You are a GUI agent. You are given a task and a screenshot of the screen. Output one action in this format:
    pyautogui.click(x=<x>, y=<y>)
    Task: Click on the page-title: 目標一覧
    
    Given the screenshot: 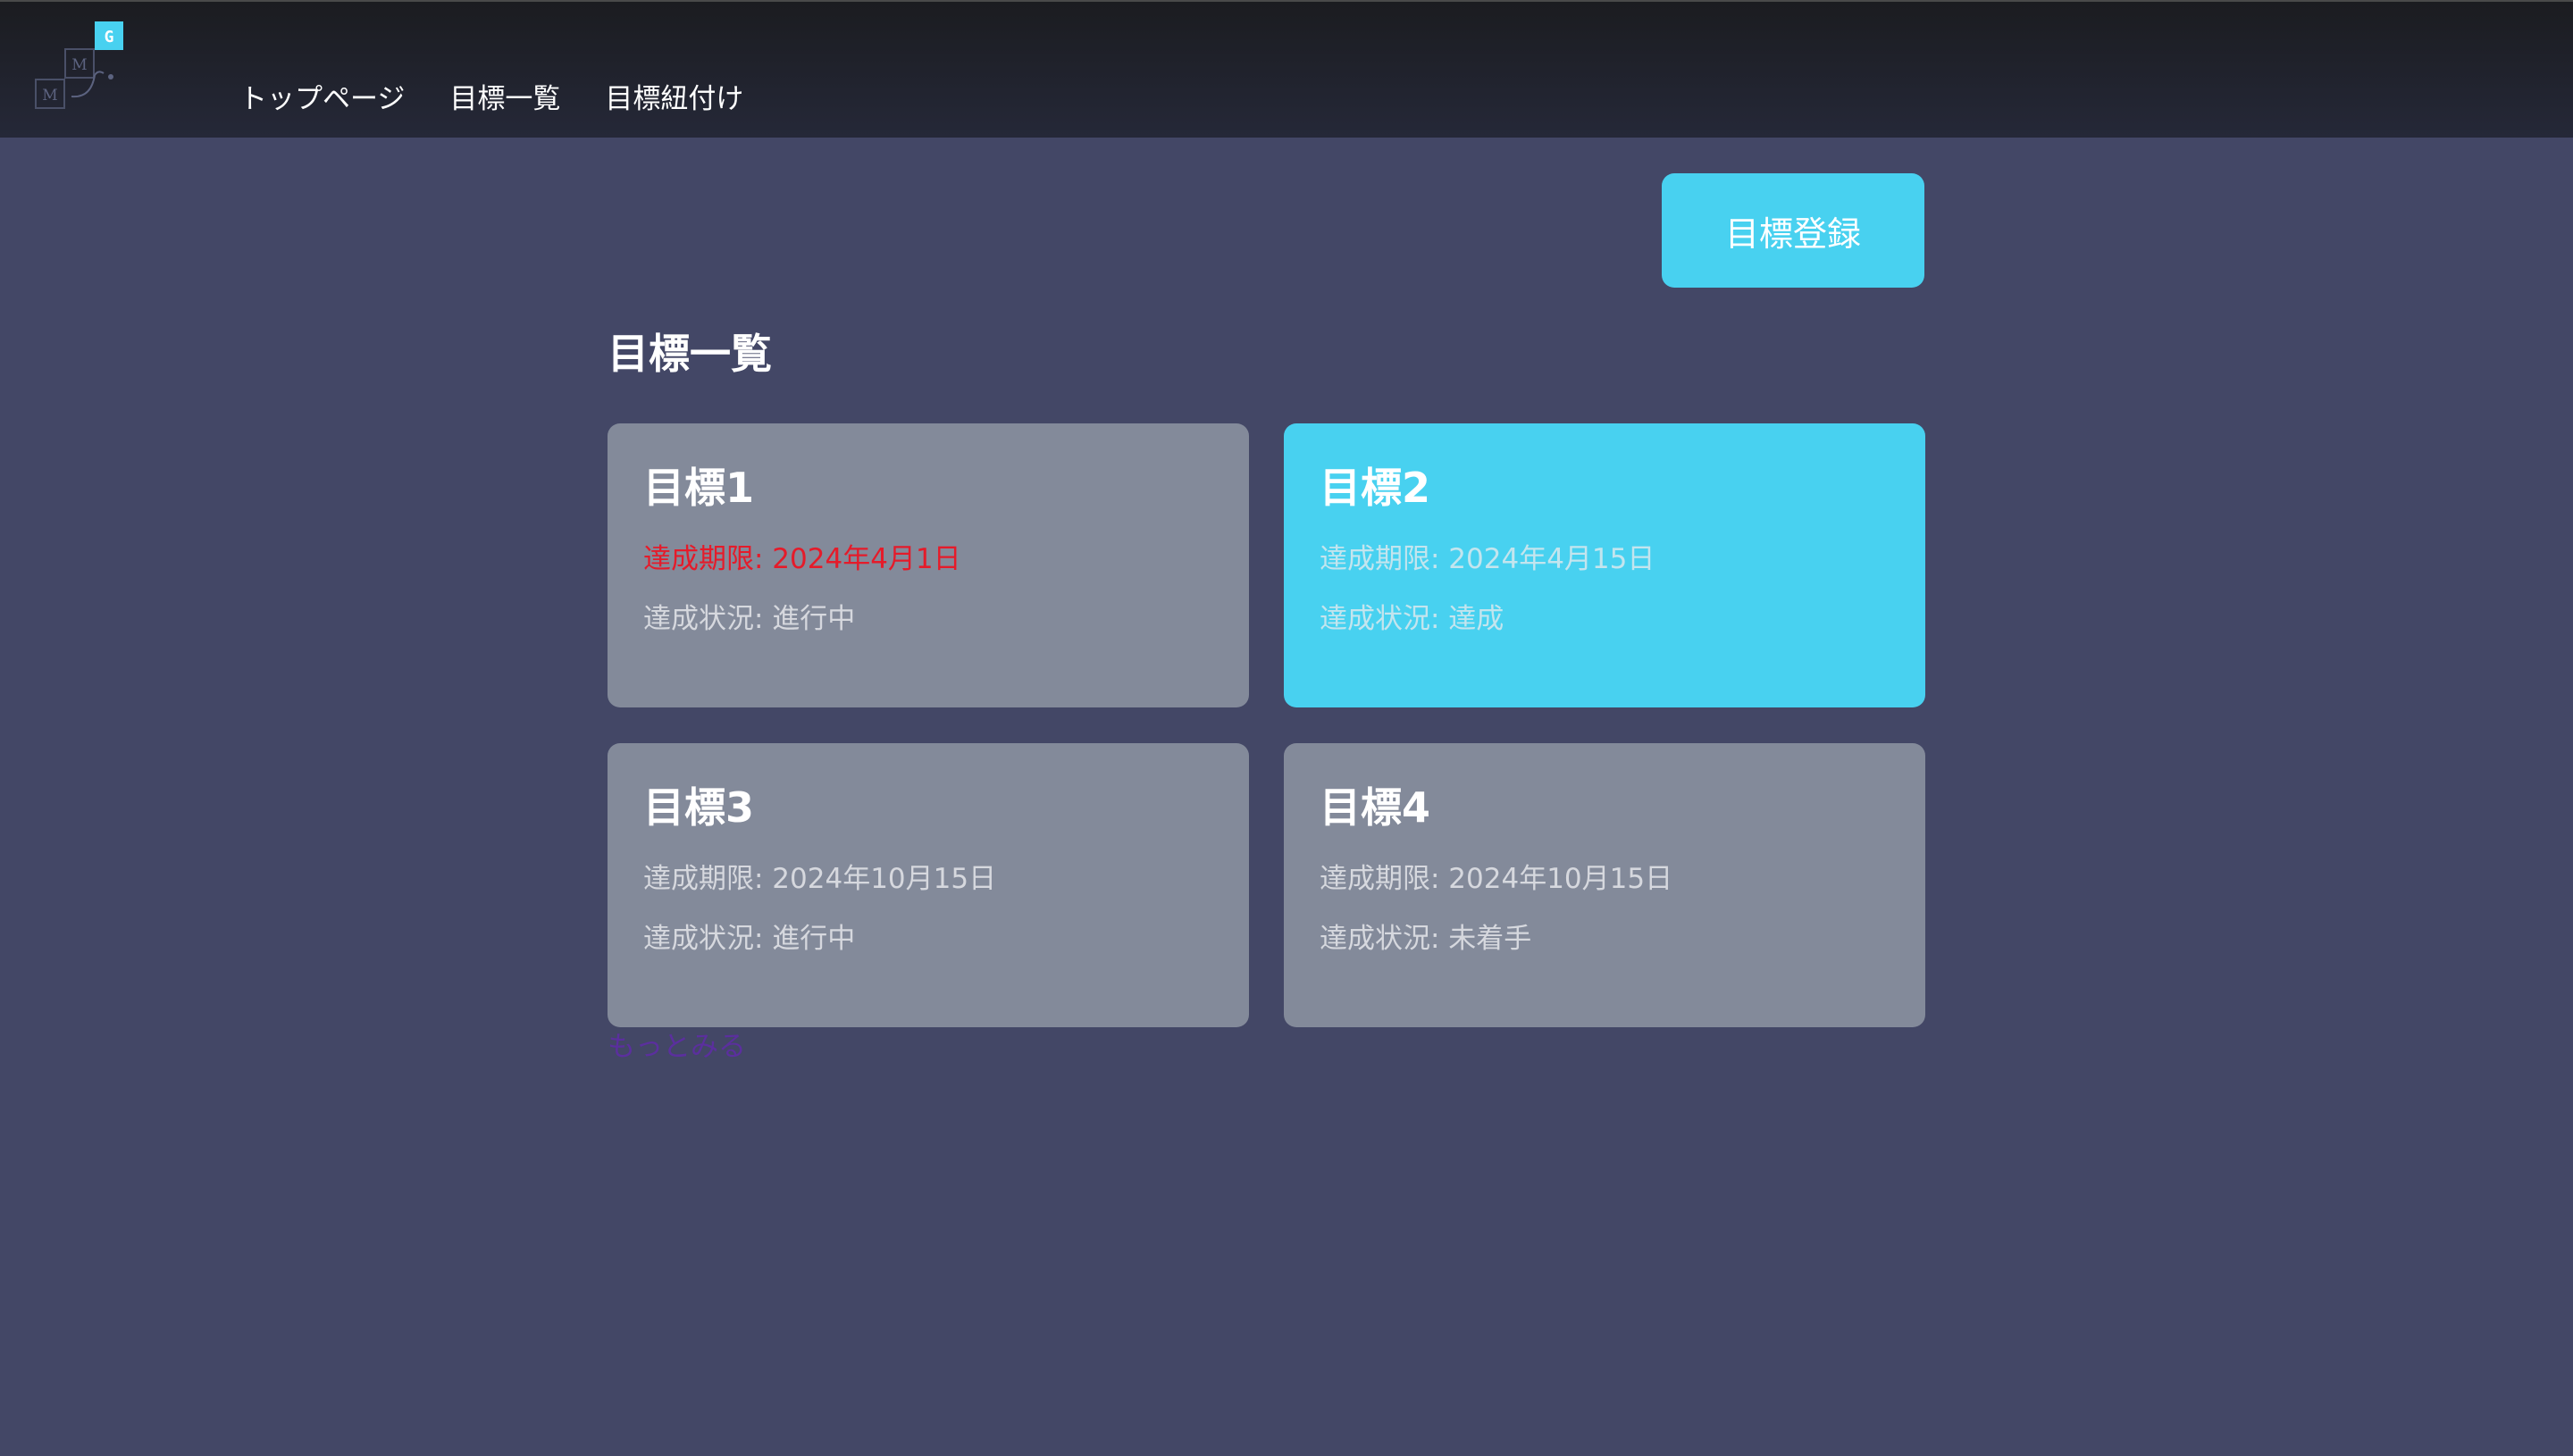 What is the action you would take?
    pyautogui.click(x=690, y=354)
    